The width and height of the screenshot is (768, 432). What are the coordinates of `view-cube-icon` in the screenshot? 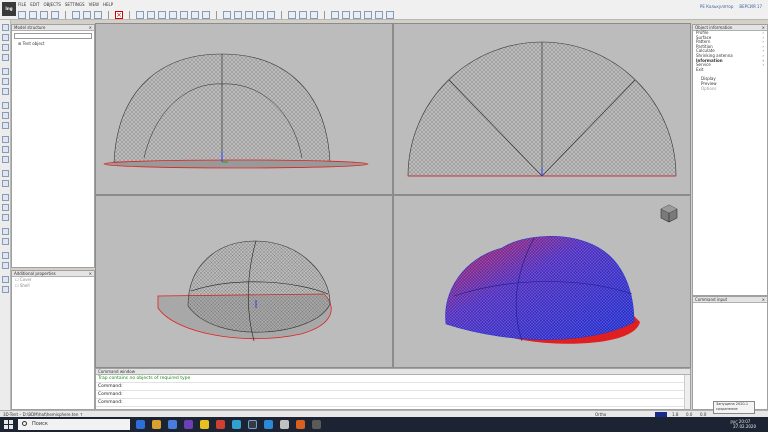 It's located at (669, 213).